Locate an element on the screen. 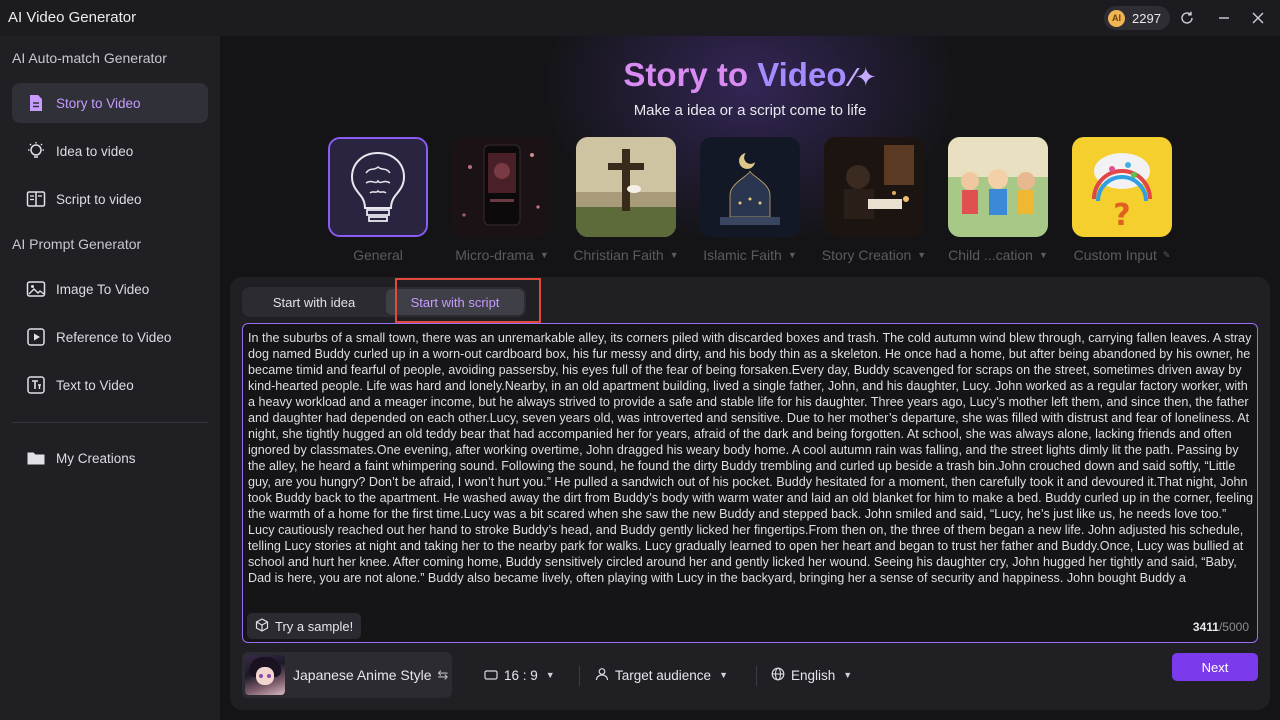 This screenshot has width=1280, height=720. char-count-current: 3411 is located at coordinates (1205, 627).